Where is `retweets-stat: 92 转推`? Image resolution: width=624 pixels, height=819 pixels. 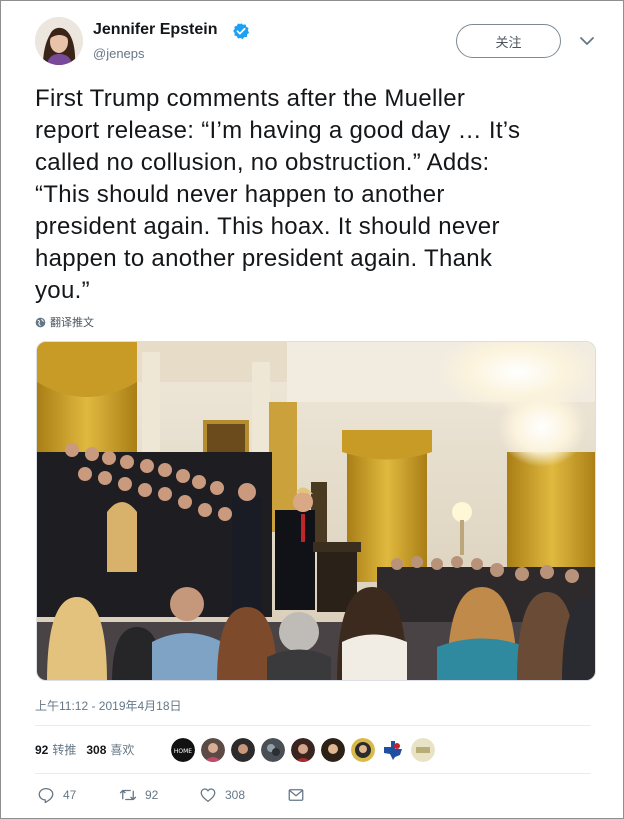 retweets-stat: 92 转推 is located at coordinates (55, 749).